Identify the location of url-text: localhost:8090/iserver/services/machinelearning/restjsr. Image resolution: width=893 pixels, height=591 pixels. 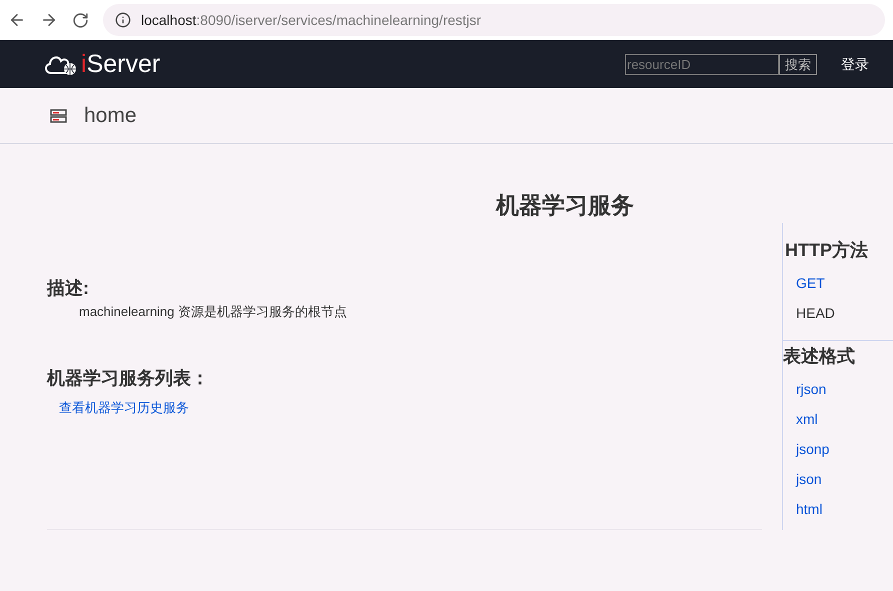
(311, 20).